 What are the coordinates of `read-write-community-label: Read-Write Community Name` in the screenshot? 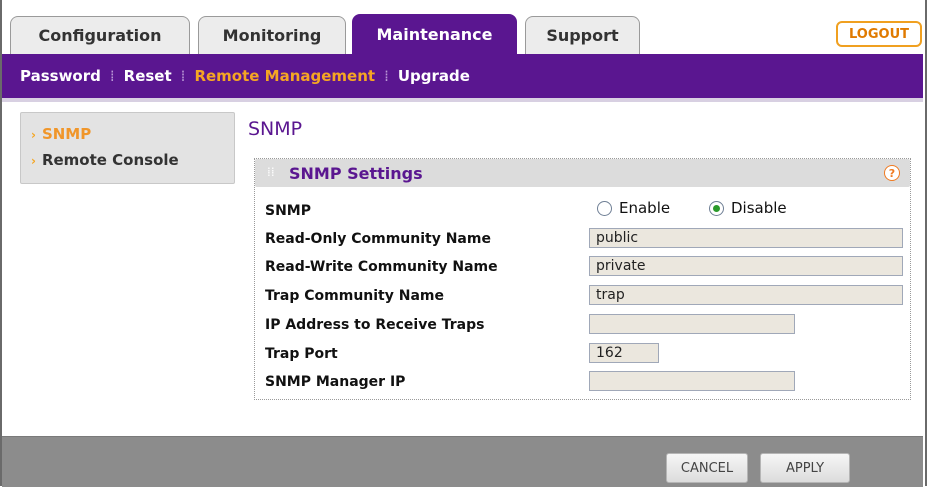 It's located at (381, 267).